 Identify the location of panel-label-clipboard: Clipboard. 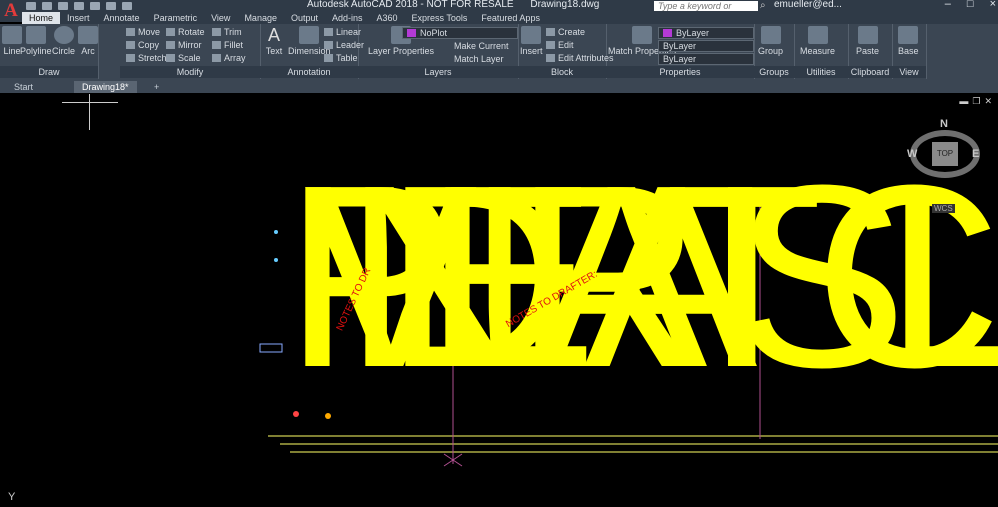
(870, 72).